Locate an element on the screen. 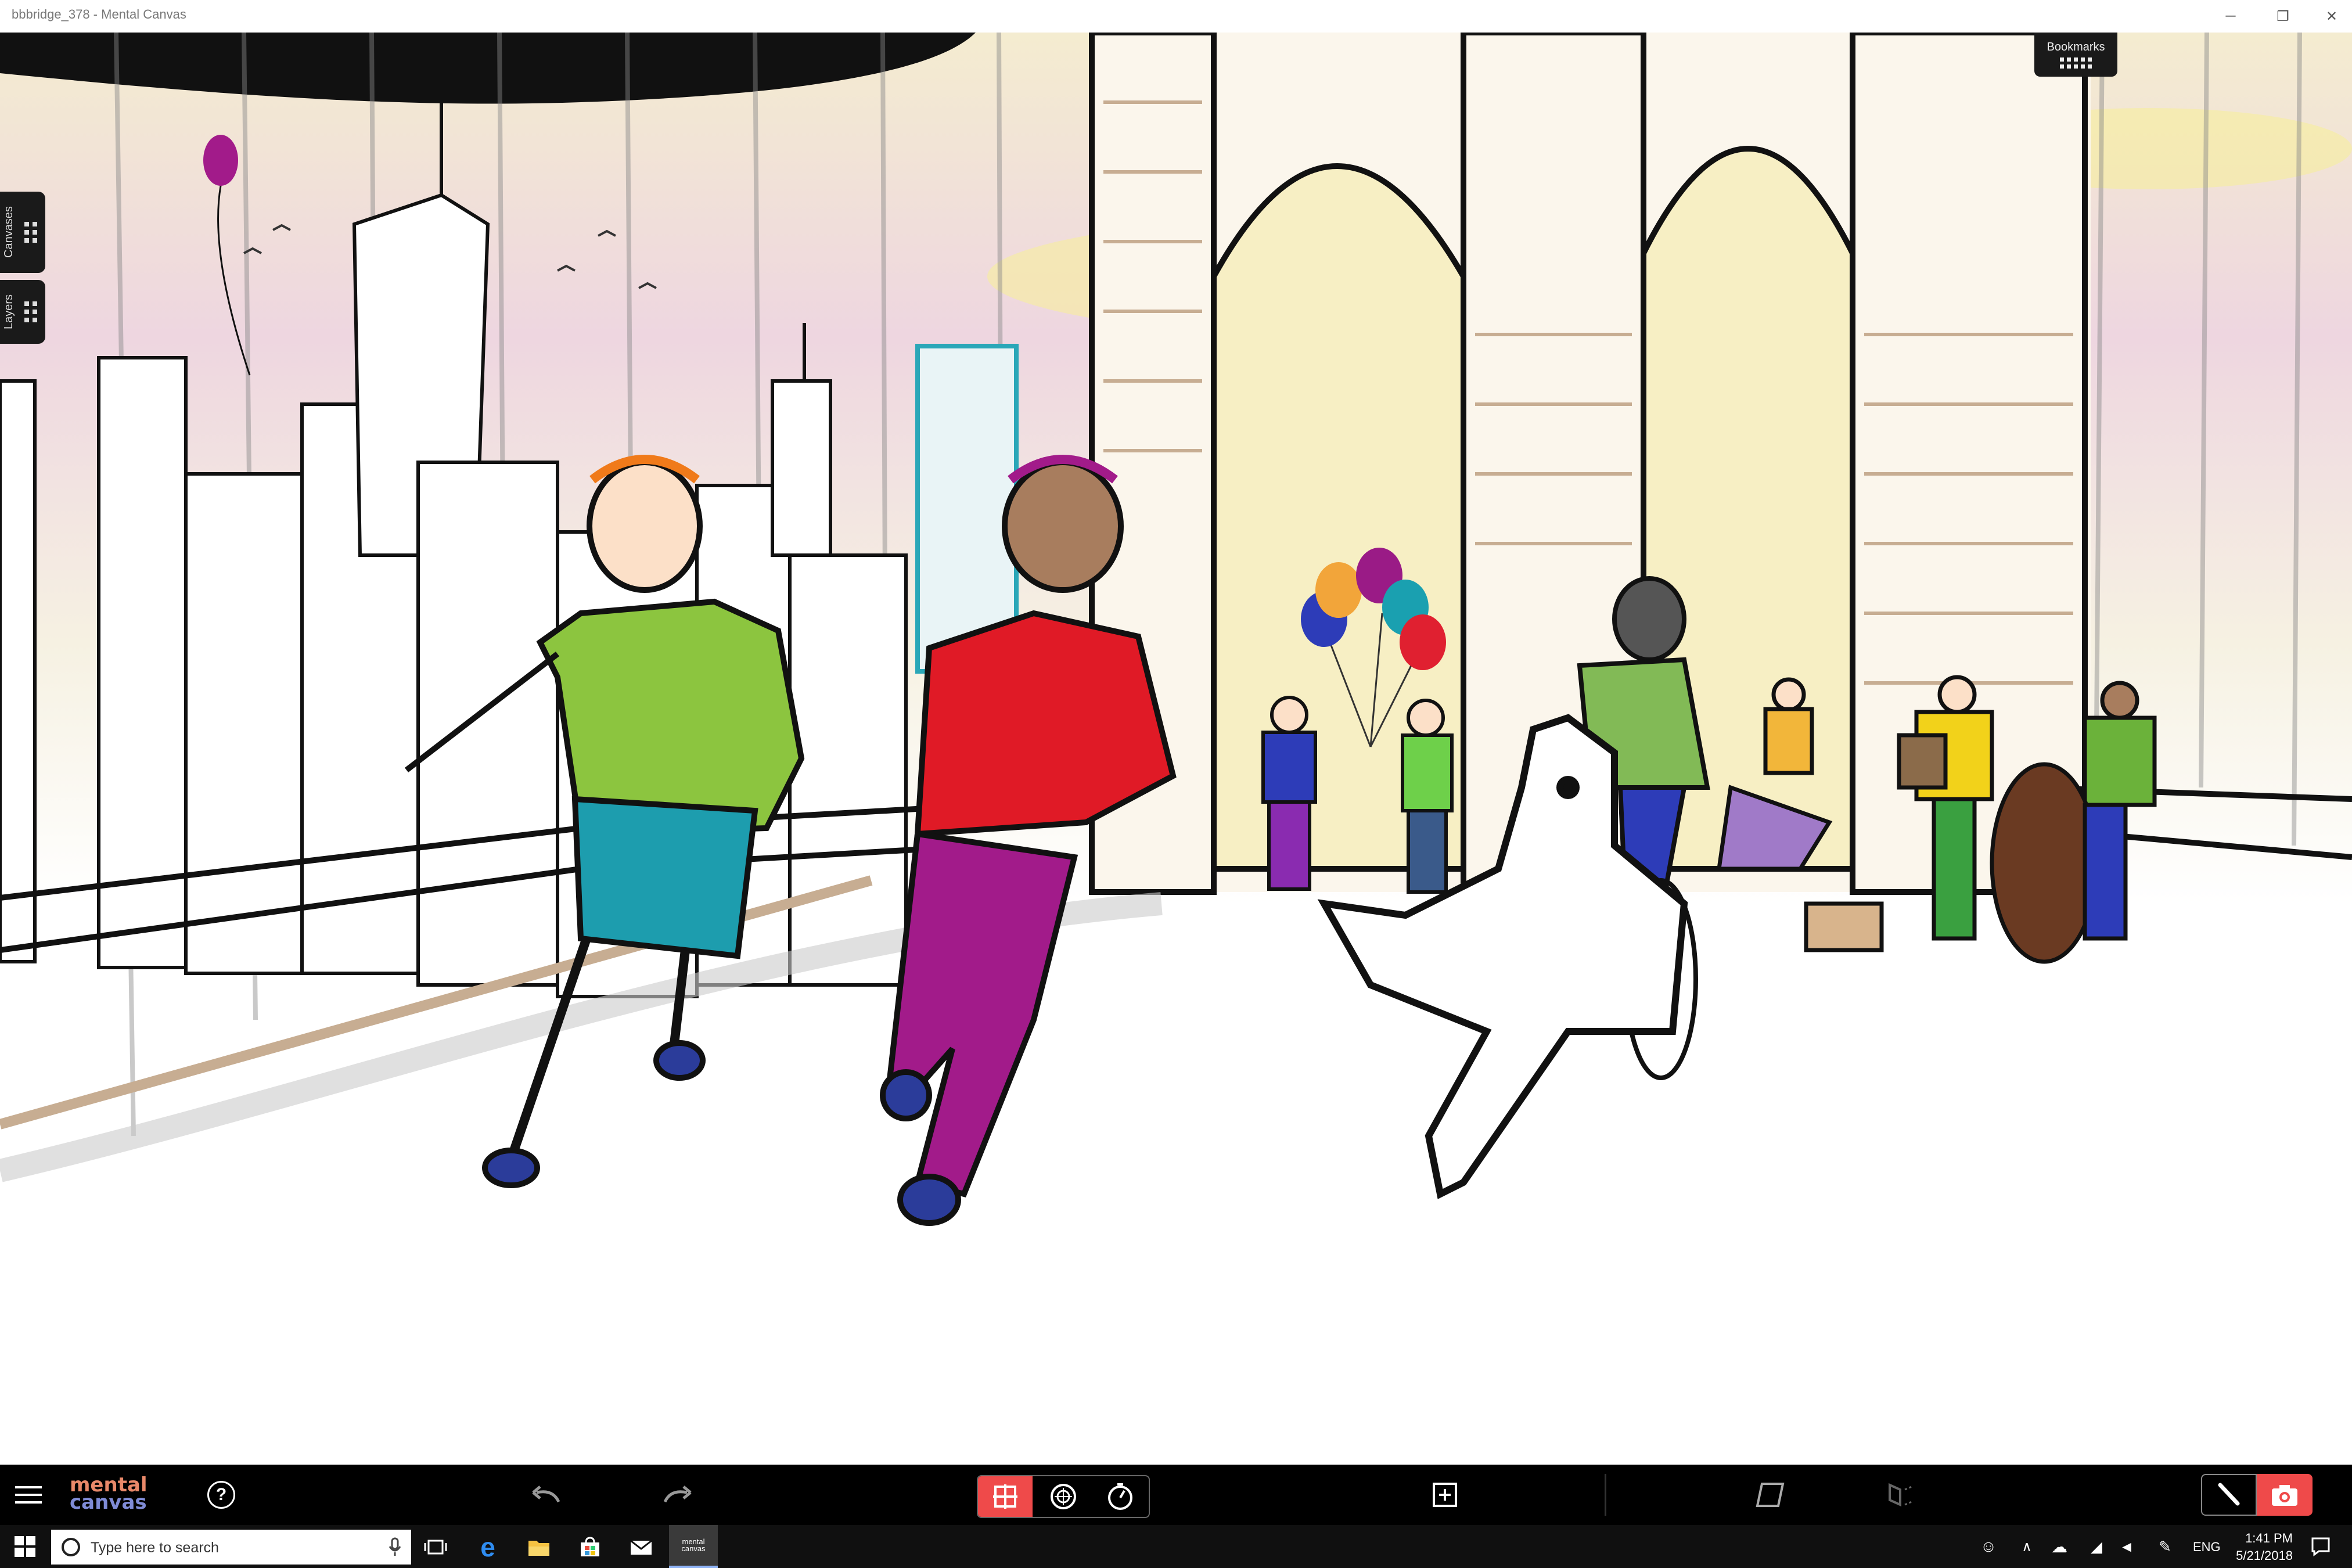  pen-icon is located at coordinates (2229, 1494).